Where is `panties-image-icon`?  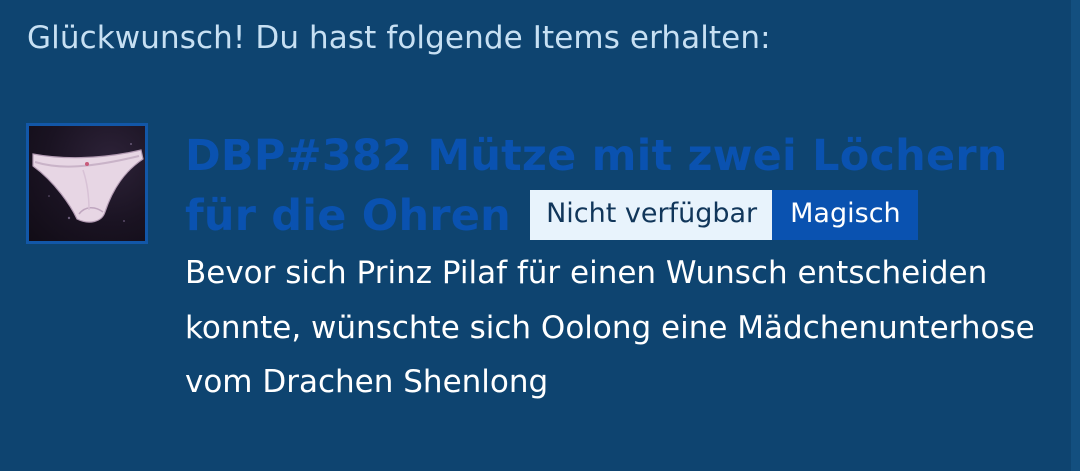 panties-image-icon is located at coordinates (88, 183).